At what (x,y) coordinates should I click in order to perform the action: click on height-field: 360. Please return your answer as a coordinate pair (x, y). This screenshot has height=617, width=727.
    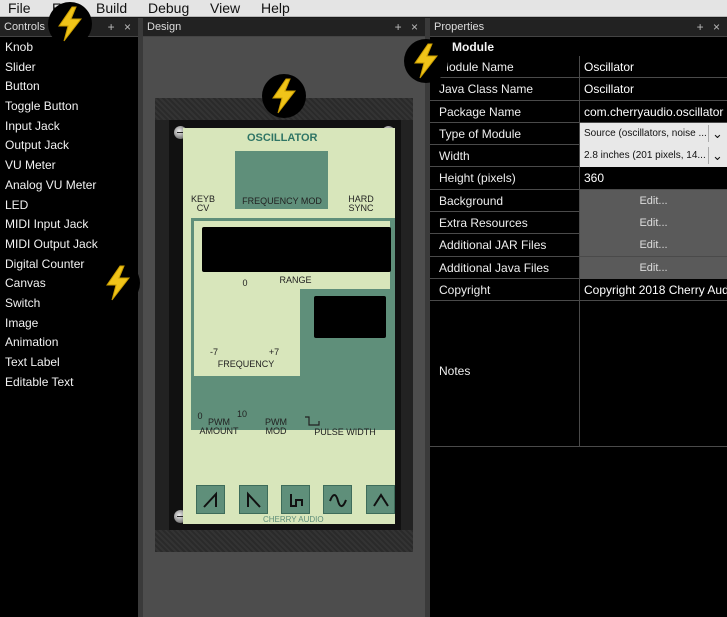
    Looking at the image, I should click on (653, 178).